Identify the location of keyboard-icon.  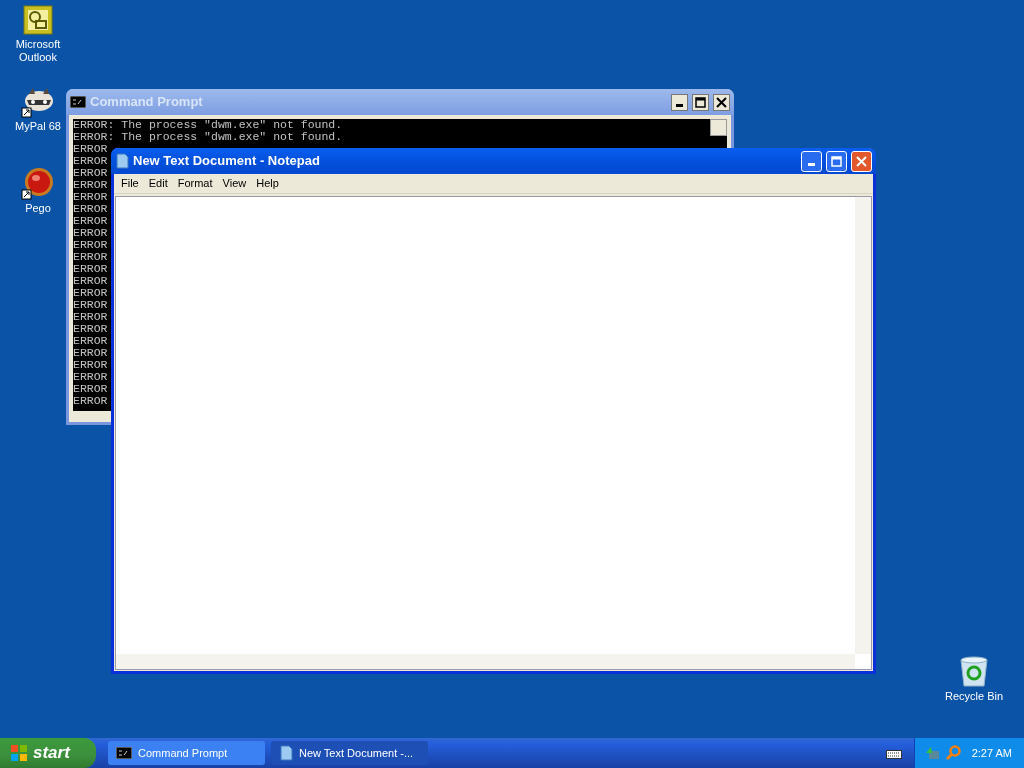
(894, 753).